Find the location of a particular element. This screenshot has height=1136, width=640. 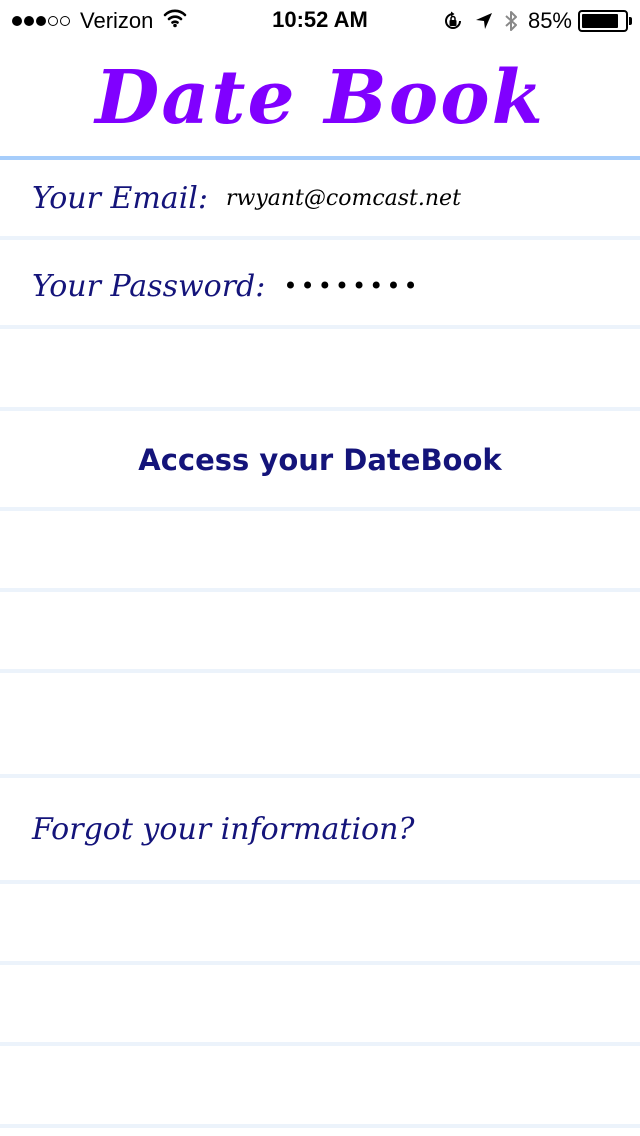

forgot-information-link: Forgot your information? is located at coordinates (223, 830).